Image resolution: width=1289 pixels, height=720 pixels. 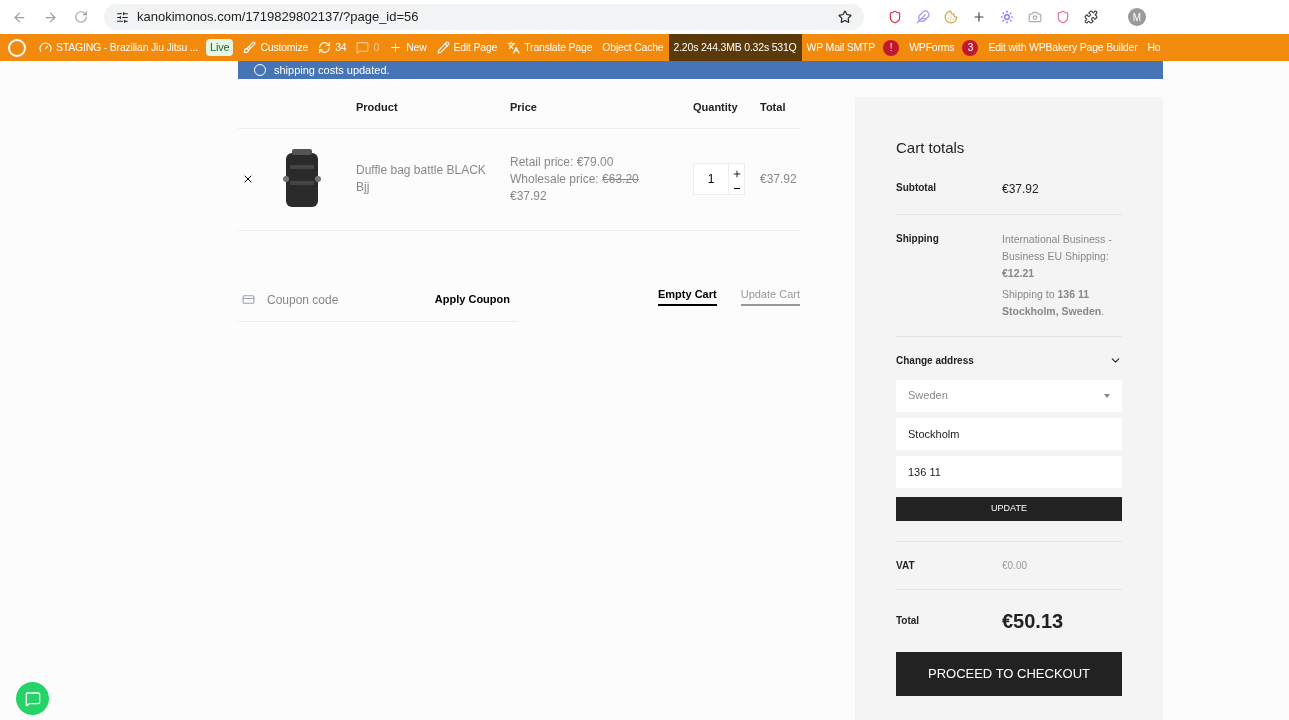 I want to click on apply-coupon-button: Apply Coupon, so click(x=476, y=299).